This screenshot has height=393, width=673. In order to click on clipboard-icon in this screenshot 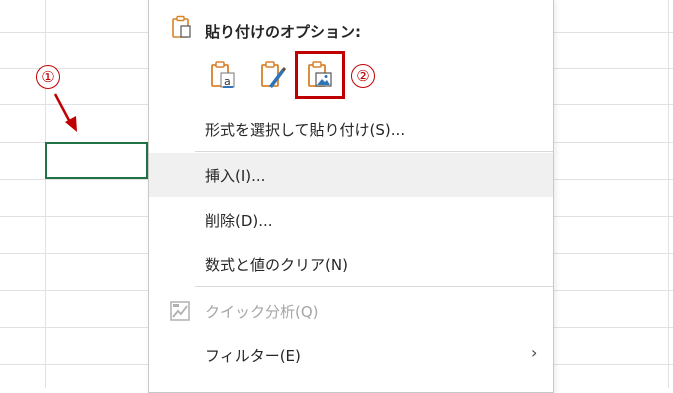, I will do `click(181, 26)`.